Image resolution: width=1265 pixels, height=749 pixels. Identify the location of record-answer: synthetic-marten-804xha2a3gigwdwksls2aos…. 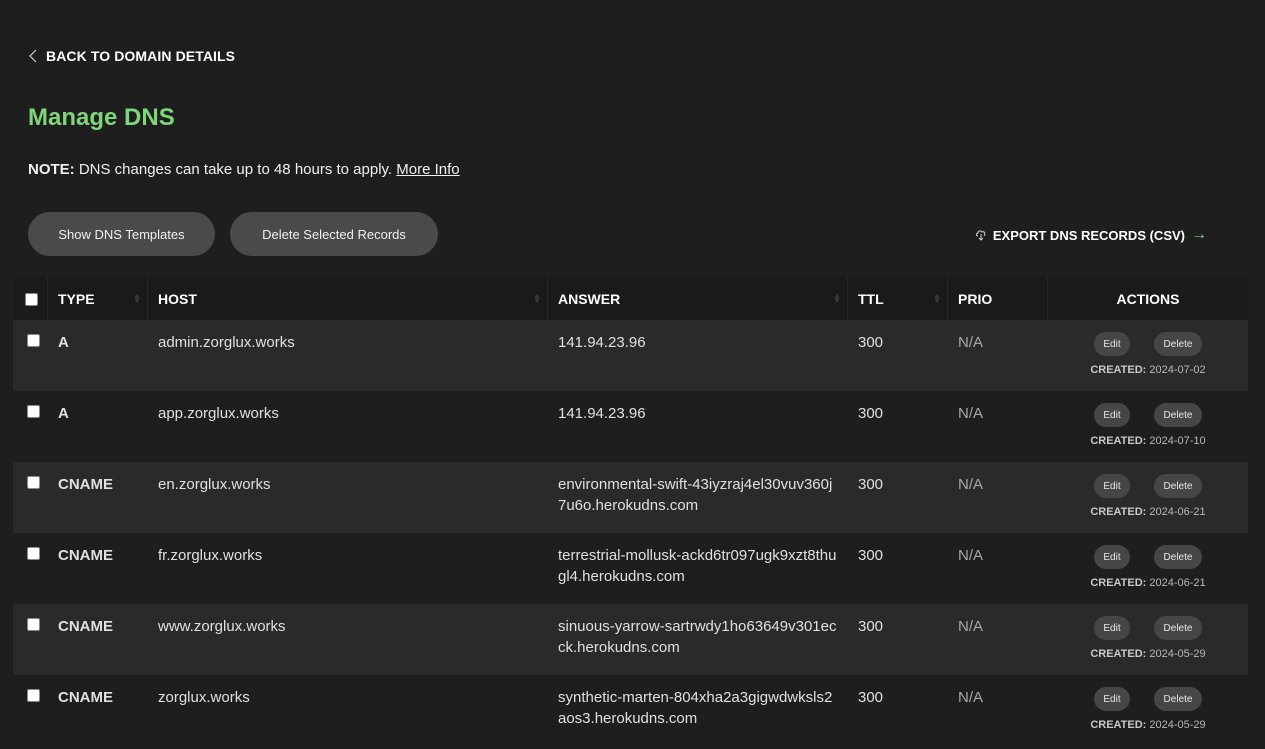
(695, 708).